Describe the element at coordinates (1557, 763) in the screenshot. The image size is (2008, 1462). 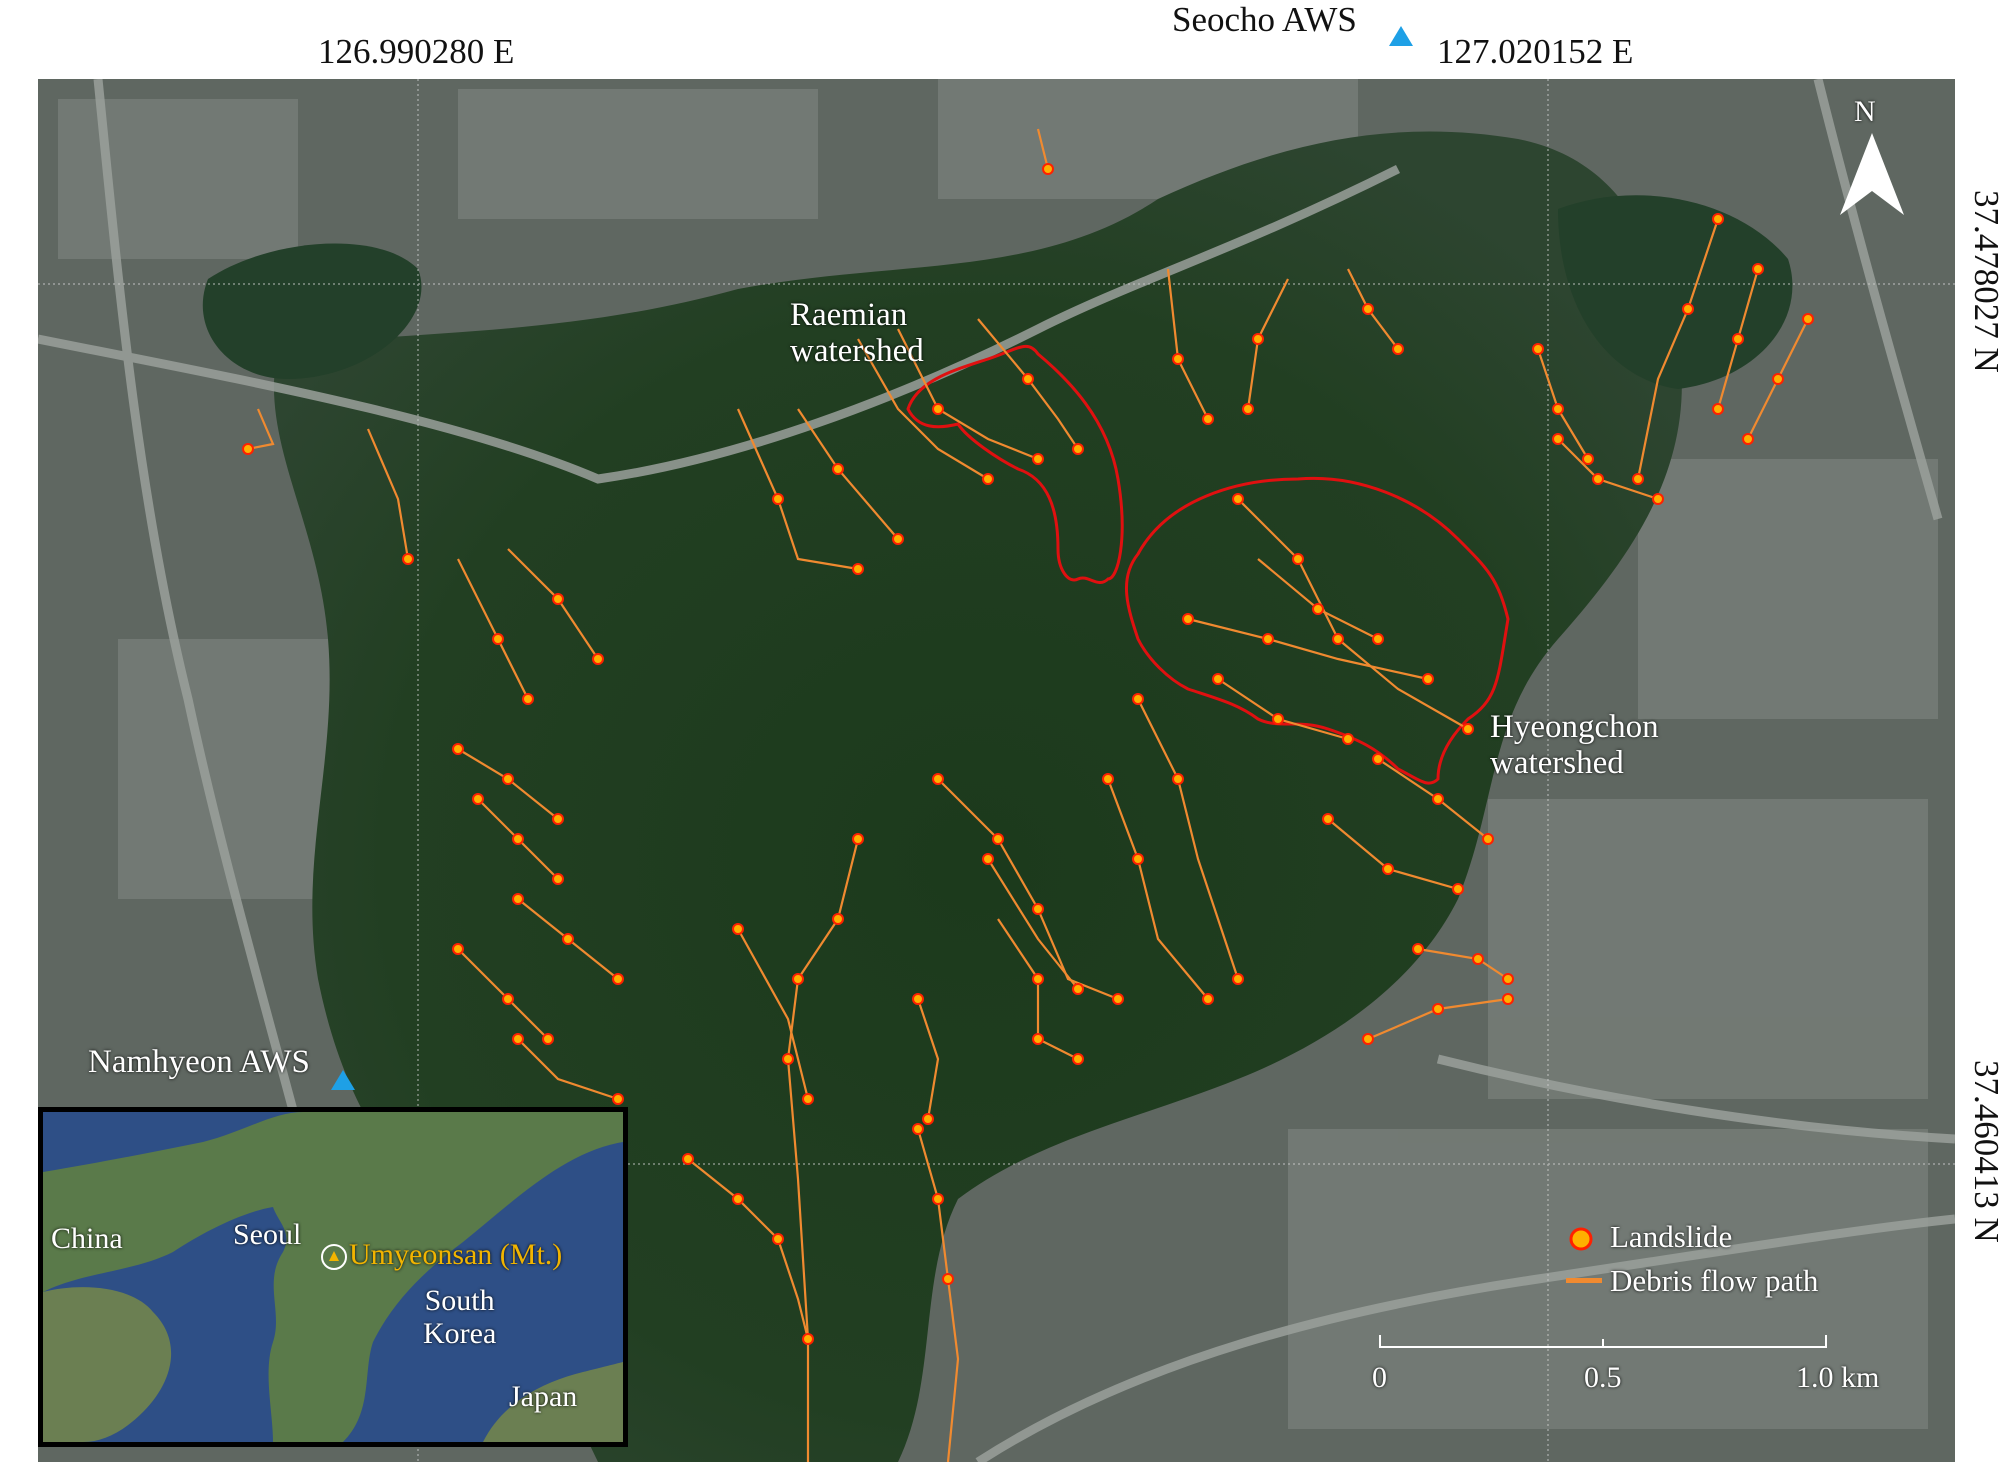
I see `hyeongchon-label-line2: watershed` at that location.